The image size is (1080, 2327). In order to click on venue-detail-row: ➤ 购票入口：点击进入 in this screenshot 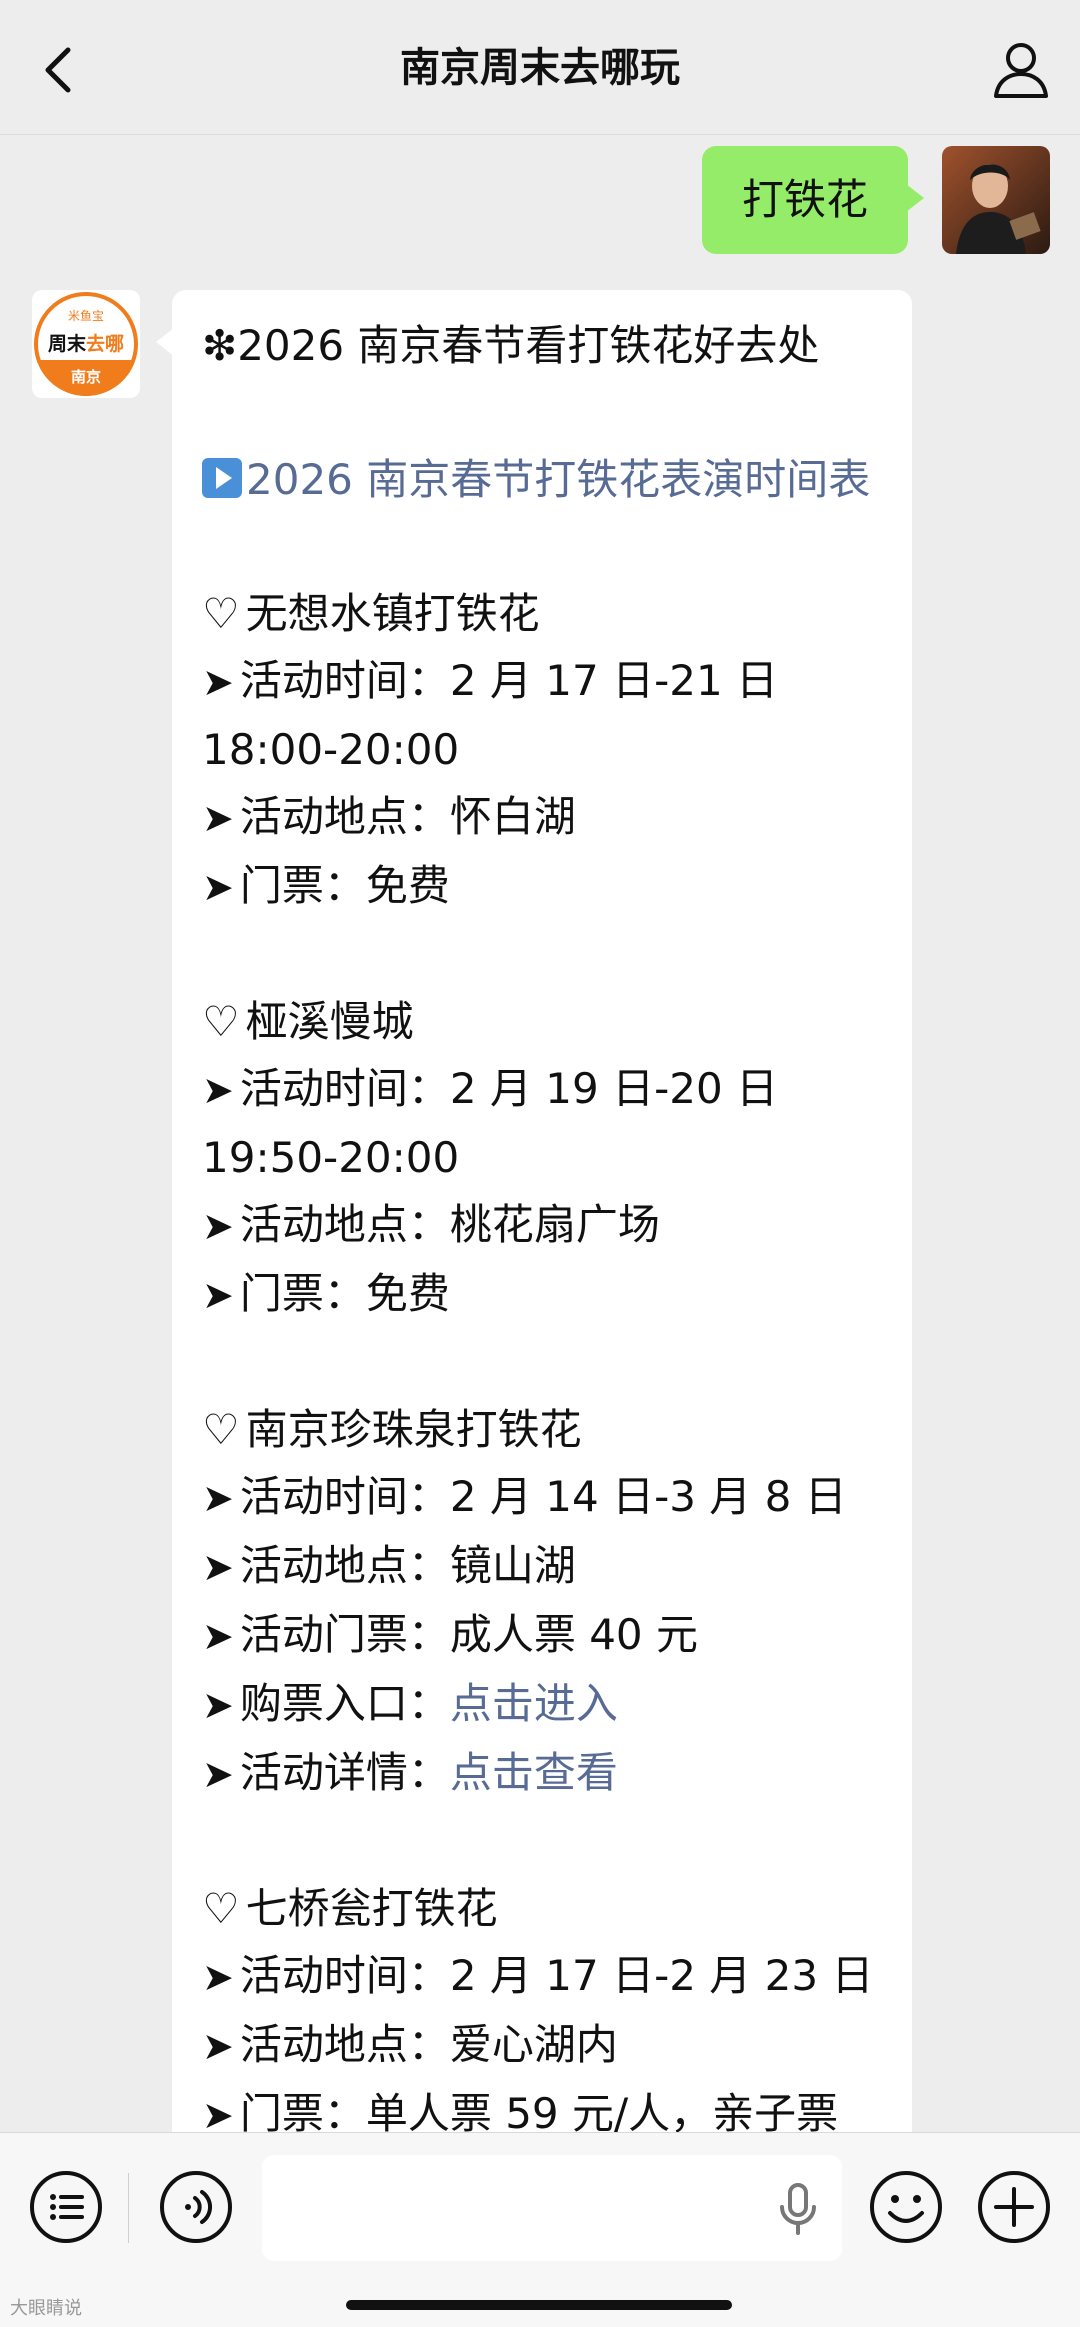, I will do `click(547, 1704)`.